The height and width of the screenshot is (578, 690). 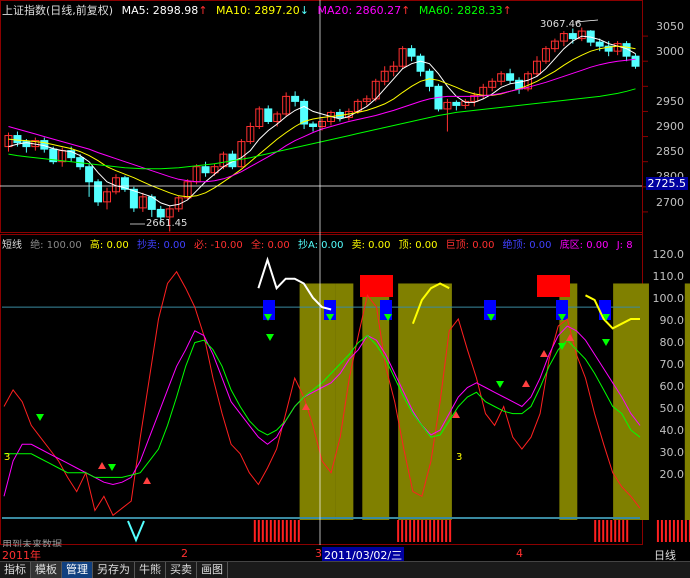 I want to click on ma10-arrow-icon: ↓, so click(x=304, y=10).